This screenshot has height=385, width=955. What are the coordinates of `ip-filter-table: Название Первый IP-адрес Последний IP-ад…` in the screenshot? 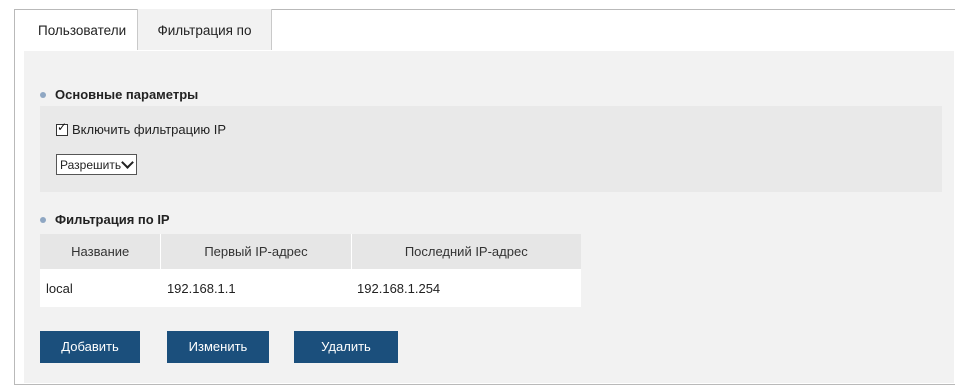 It's located at (310, 270).